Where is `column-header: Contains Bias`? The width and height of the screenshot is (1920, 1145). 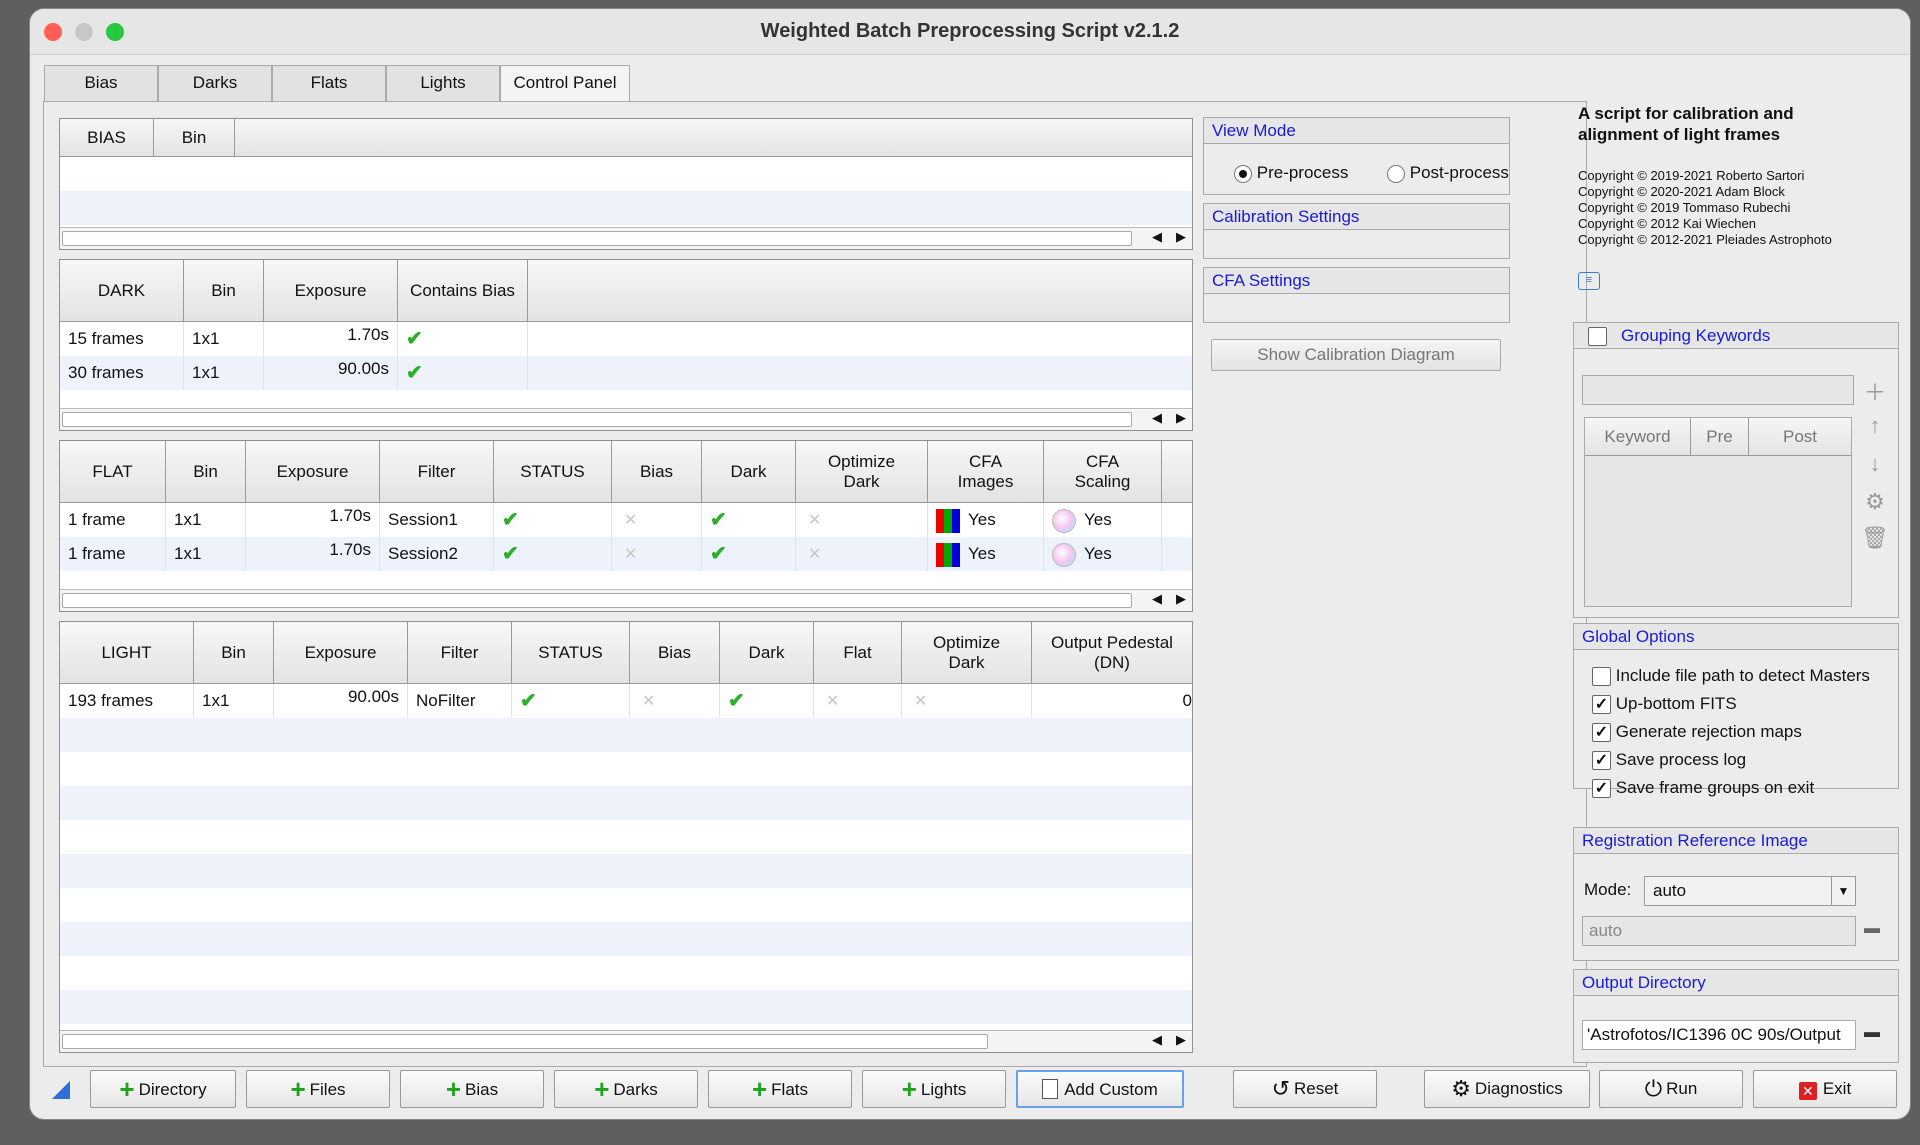 column-header: Contains Bias is located at coordinates (463, 291).